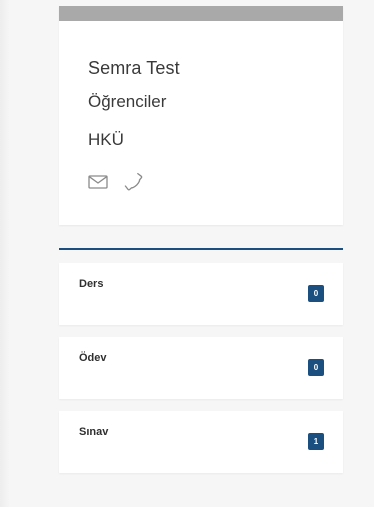  What do you see at coordinates (201, 368) in the screenshot?
I see `stat-card-odev: Ödev 0` at bounding box center [201, 368].